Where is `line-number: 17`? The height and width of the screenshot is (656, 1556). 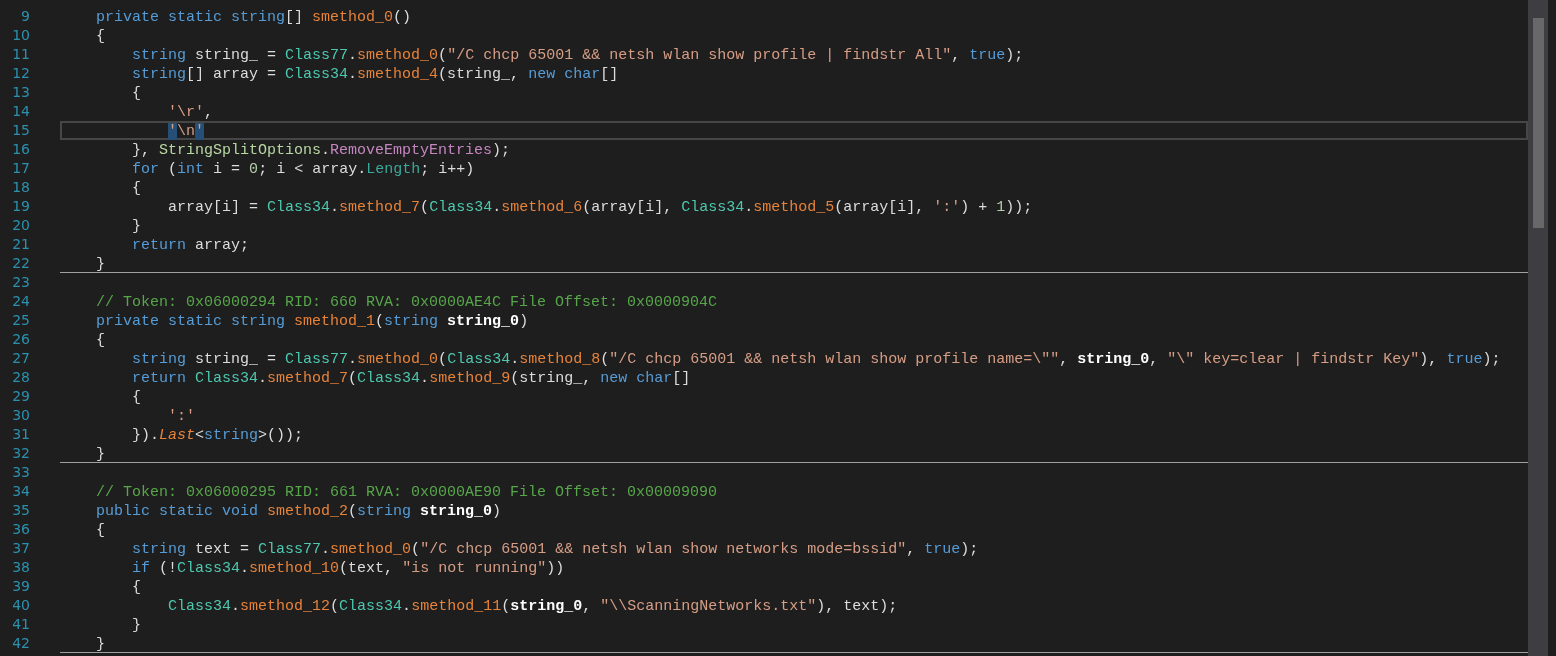 line-number: 17 is located at coordinates (20, 168).